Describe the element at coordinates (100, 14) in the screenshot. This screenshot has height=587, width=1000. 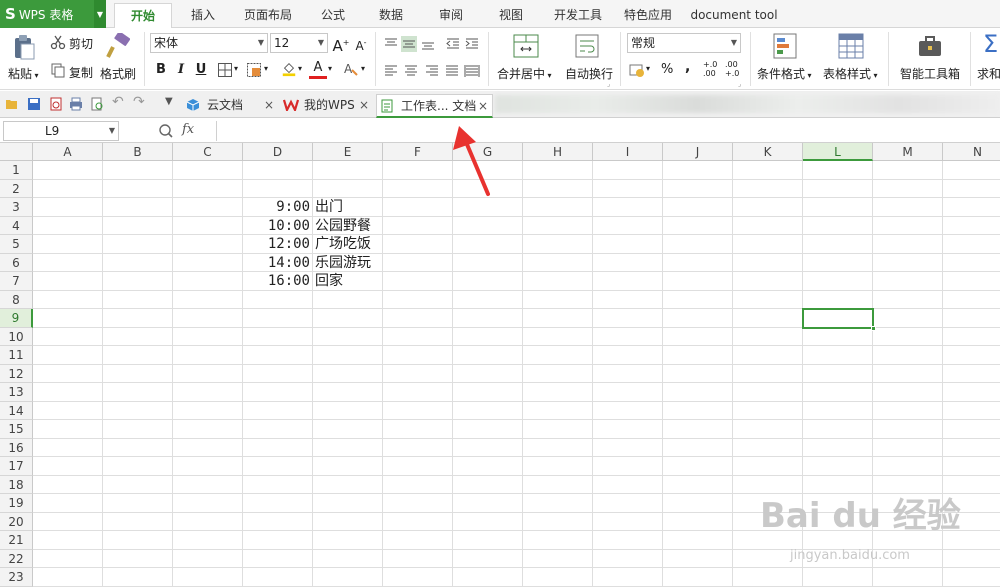
I see `app-menu-dropdown-icon: ▼` at that location.